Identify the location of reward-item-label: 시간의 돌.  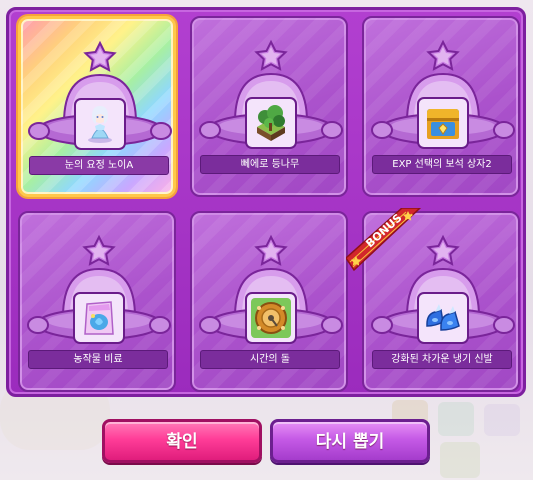
(270, 359).